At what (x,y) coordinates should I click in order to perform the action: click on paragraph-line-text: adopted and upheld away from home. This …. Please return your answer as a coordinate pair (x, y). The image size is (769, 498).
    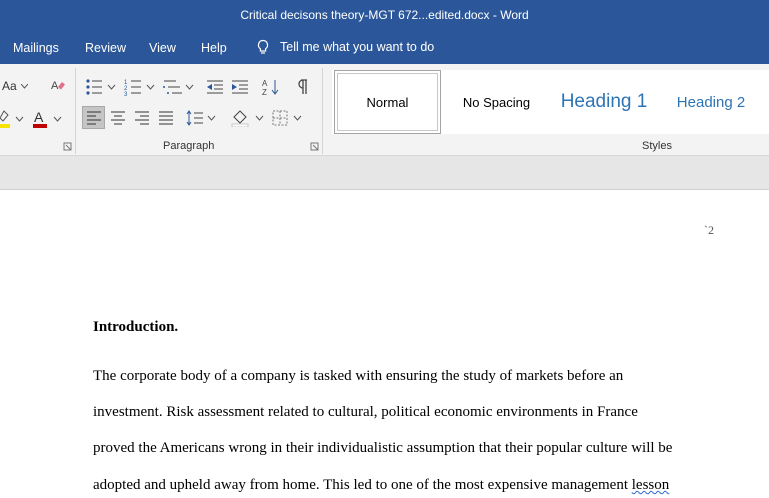
    Looking at the image, I should click on (362, 485).